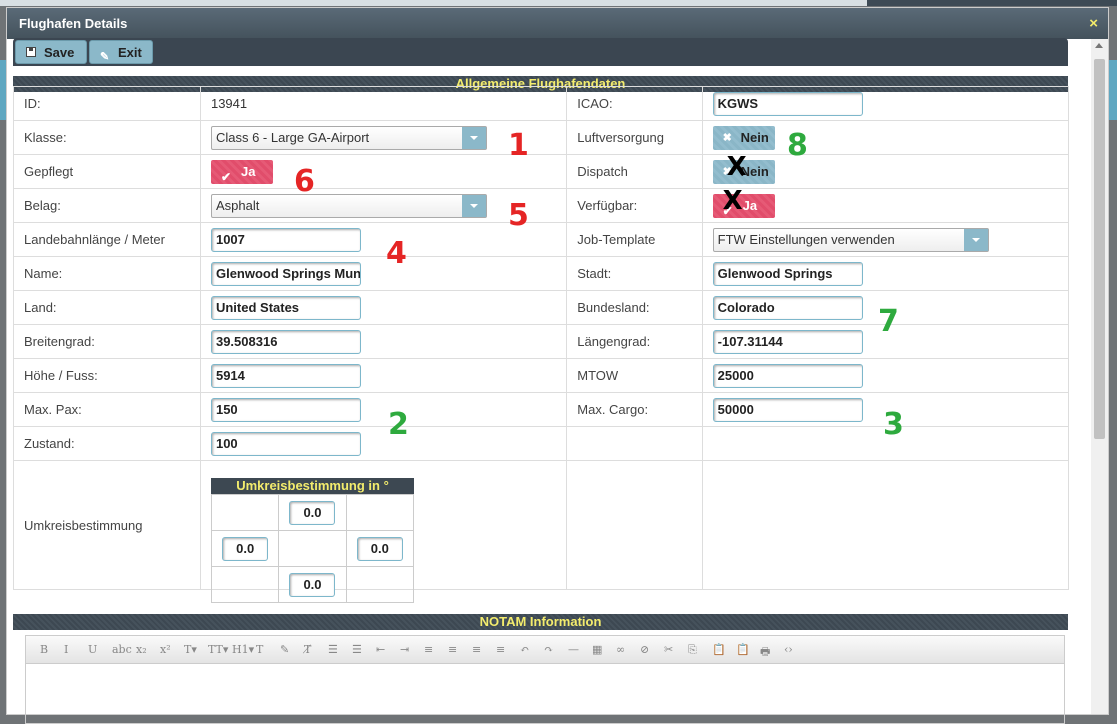 The width and height of the screenshot is (1117, 724). Describe the element at coordinates (312, 584) in the screenshot. I see `umkreis-south-input: 0.0` at that location.